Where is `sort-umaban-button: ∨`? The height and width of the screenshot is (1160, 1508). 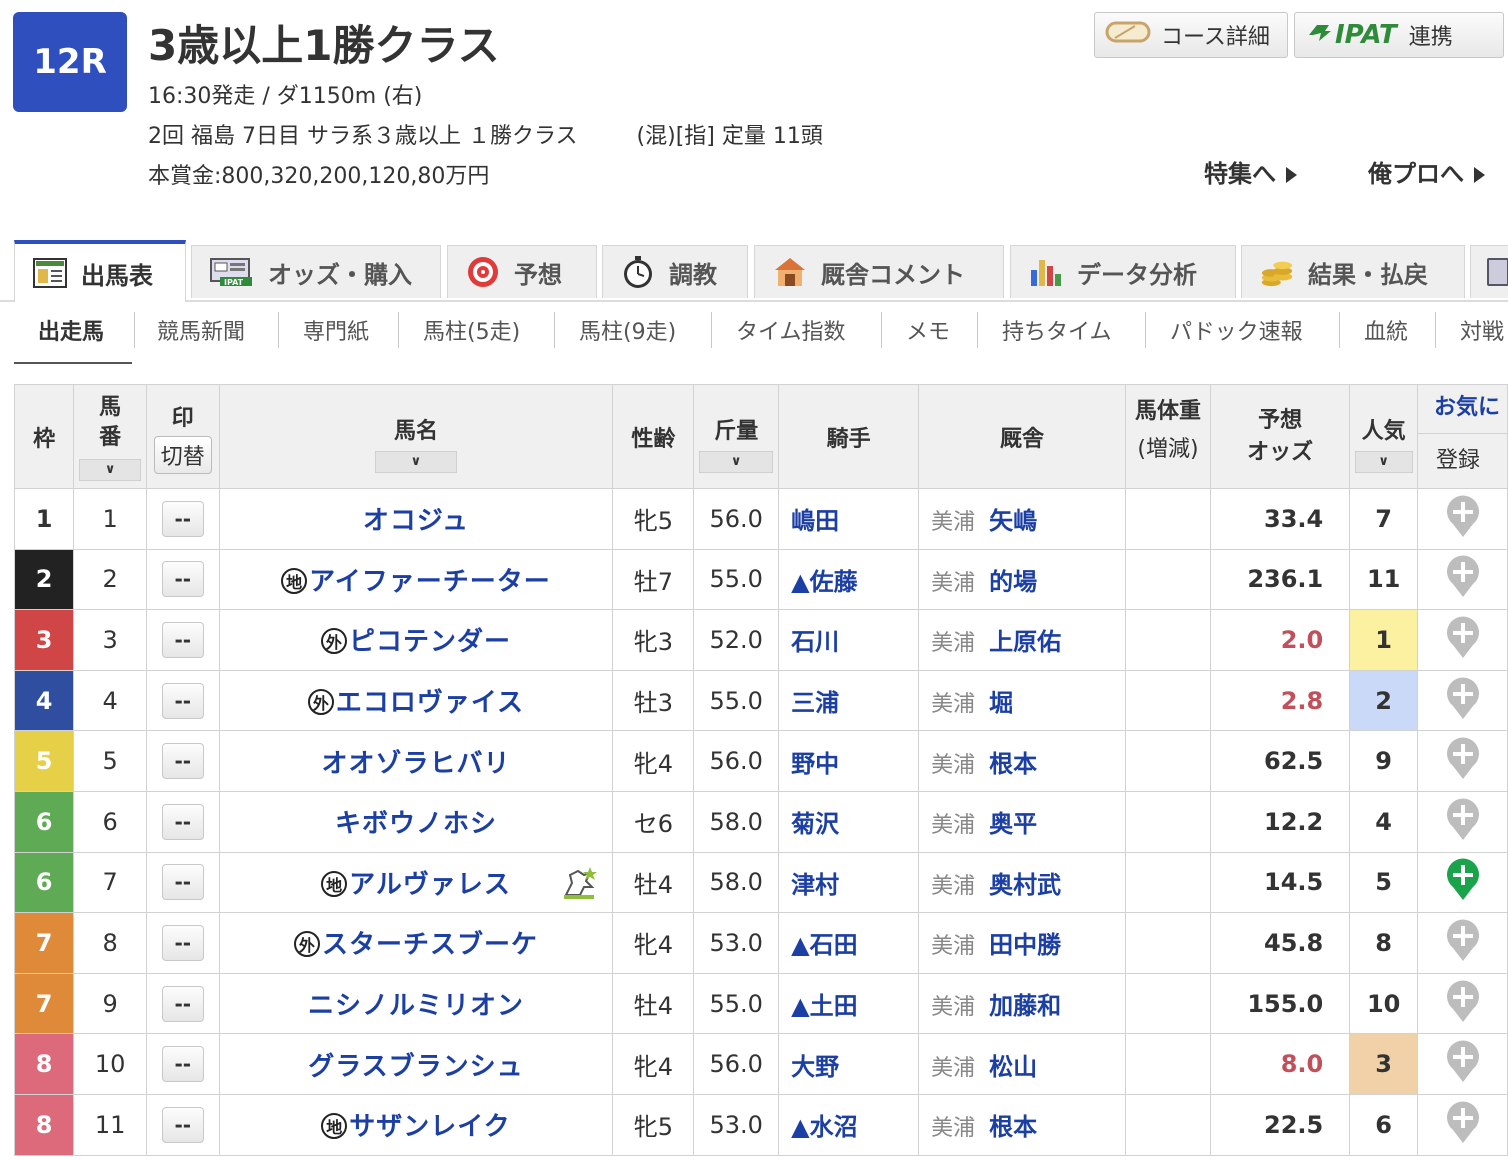 sort-umaban-button: ∨ is located at coordinates (110, 469).